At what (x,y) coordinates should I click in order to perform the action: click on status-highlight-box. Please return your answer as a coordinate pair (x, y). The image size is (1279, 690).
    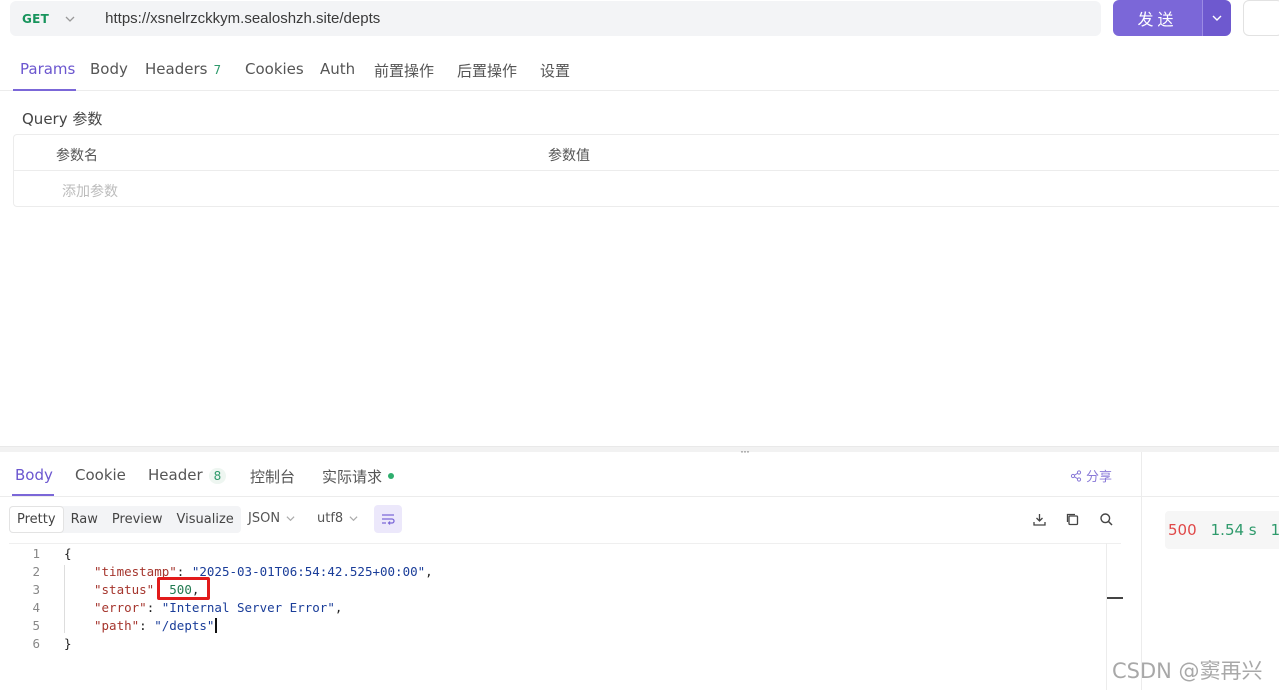
    Looking at the image, I should click on (183, 588).